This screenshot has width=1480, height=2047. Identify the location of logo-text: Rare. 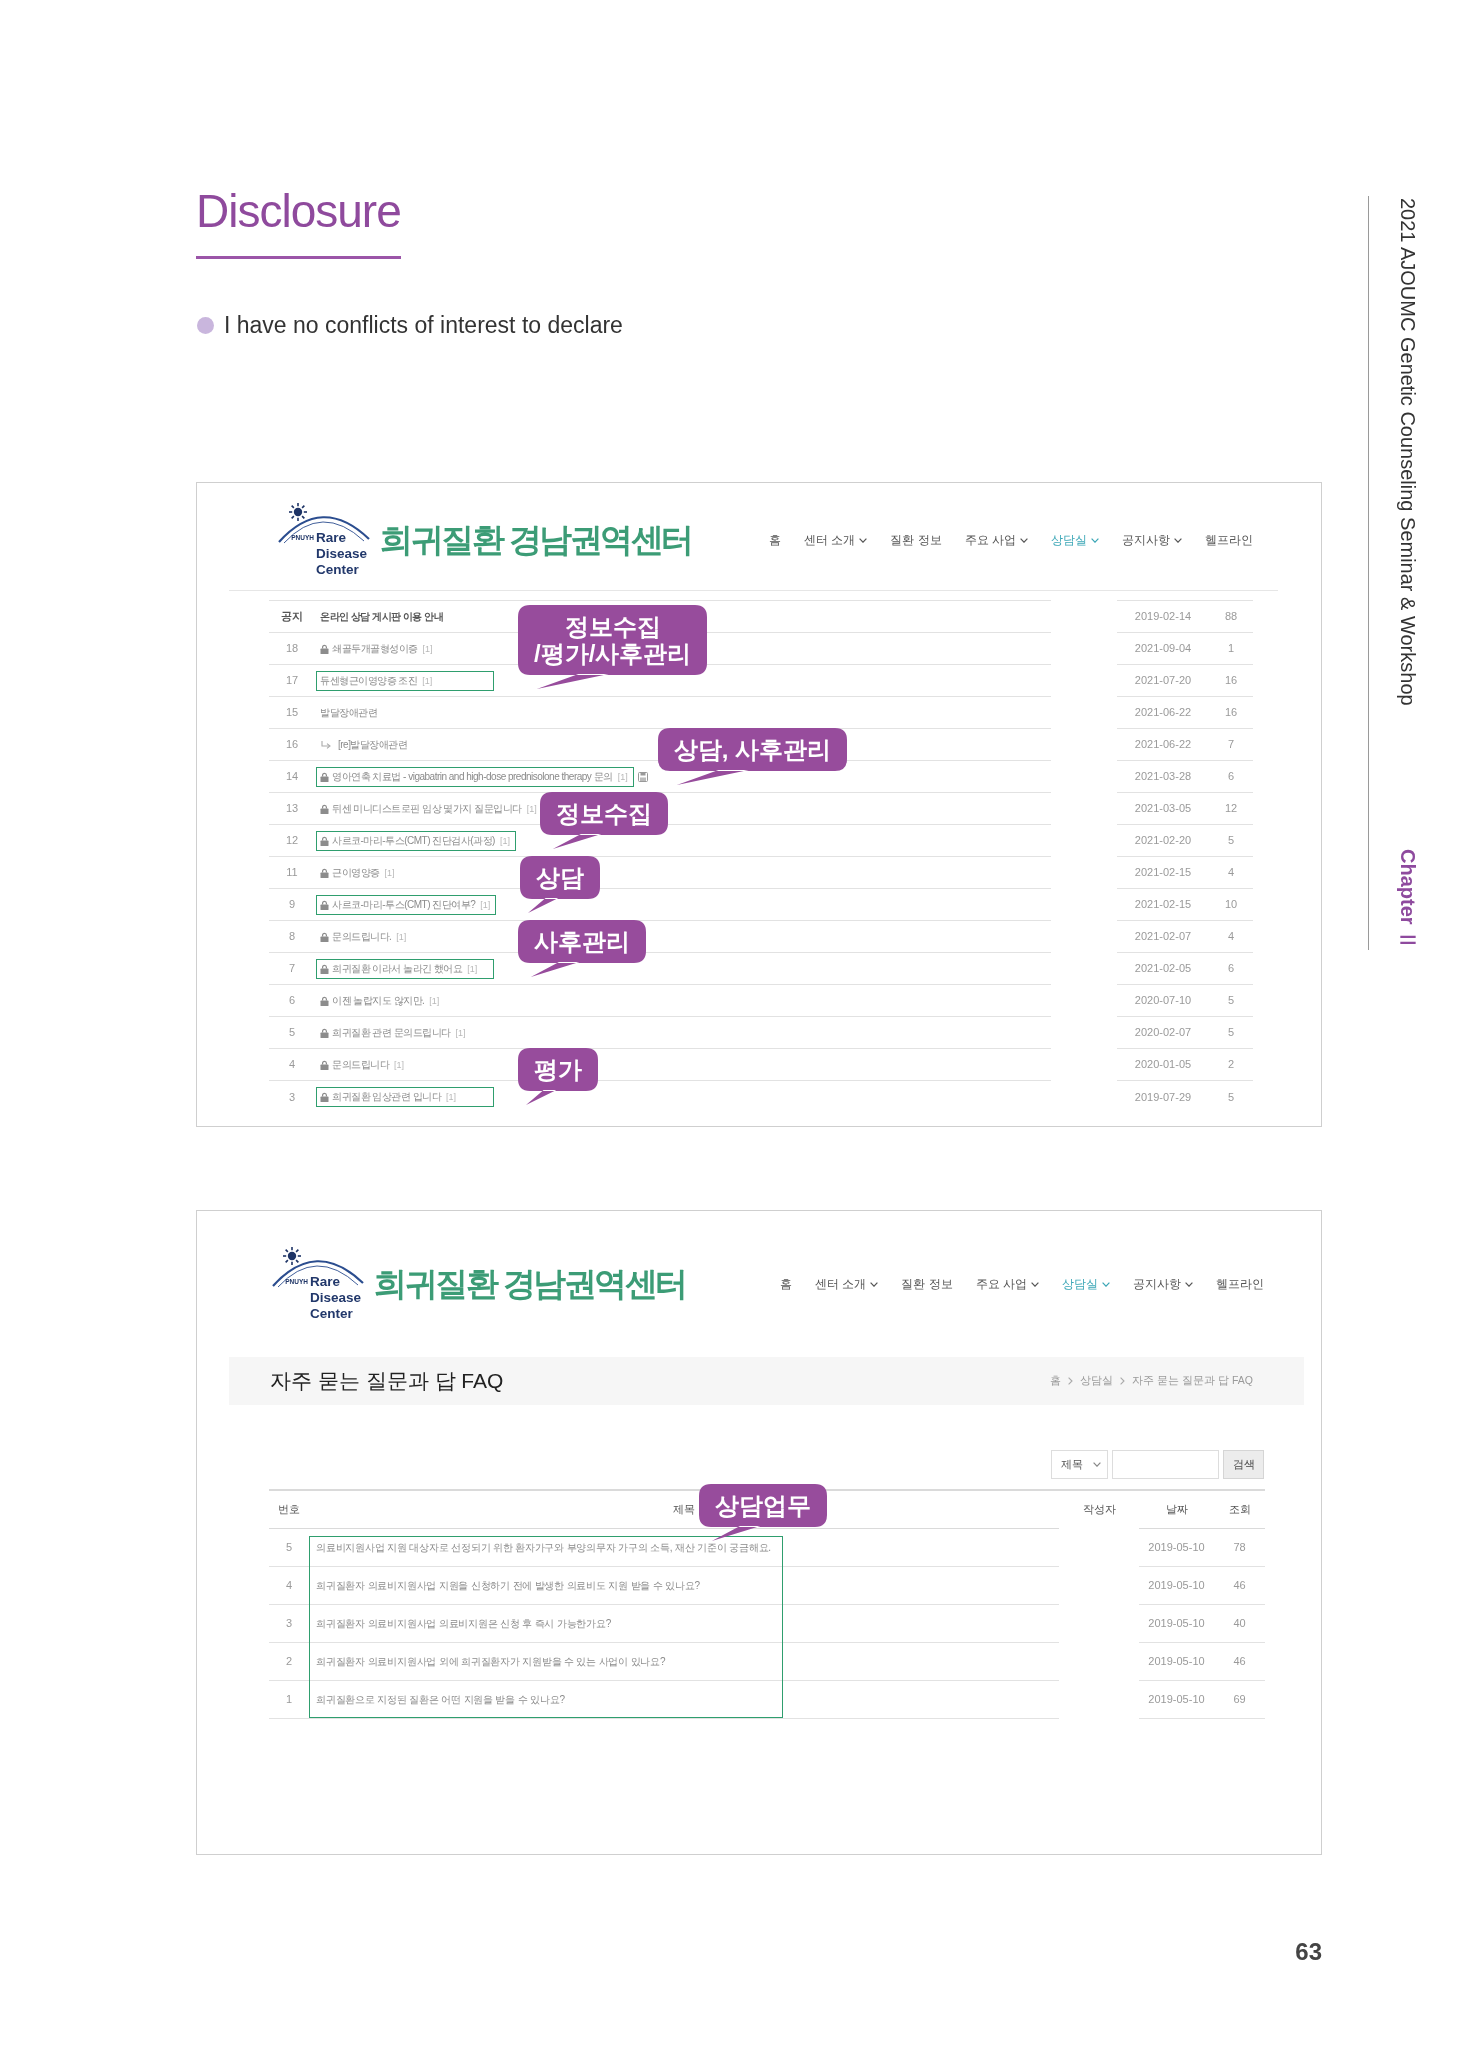
(332, 538).